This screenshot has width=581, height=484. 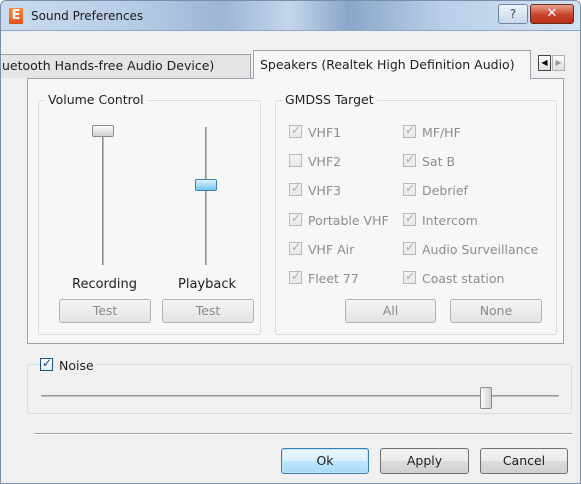 What do you see at coordinates (450, 220) in the screenshot?
I see `gmdss-option-label: Intercom` at bounding box center [450, 220].